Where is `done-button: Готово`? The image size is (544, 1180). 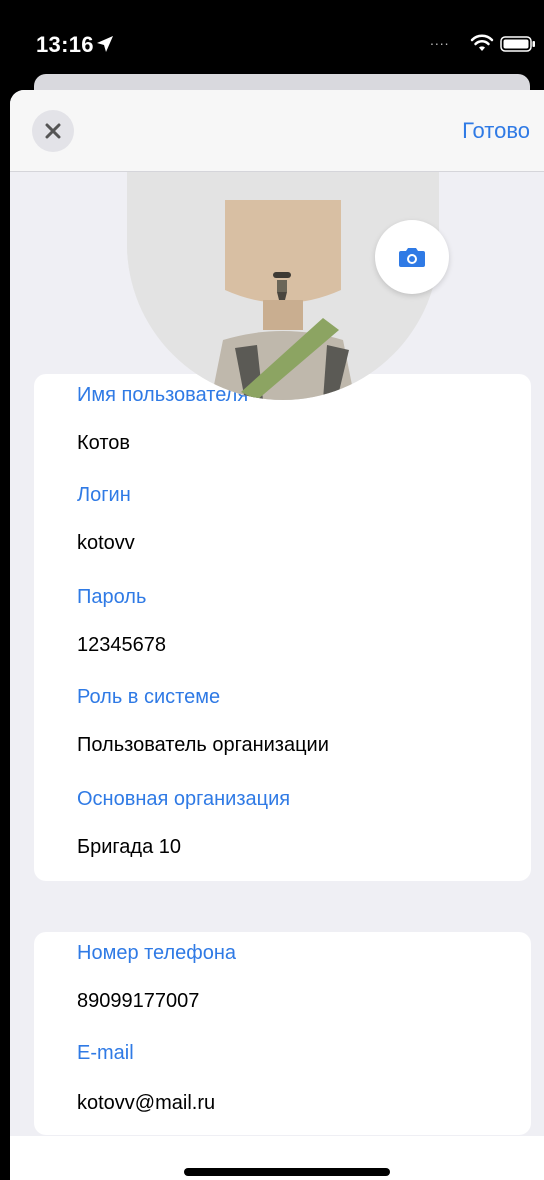 done-button: Готово is located at coordinates (496, 131).